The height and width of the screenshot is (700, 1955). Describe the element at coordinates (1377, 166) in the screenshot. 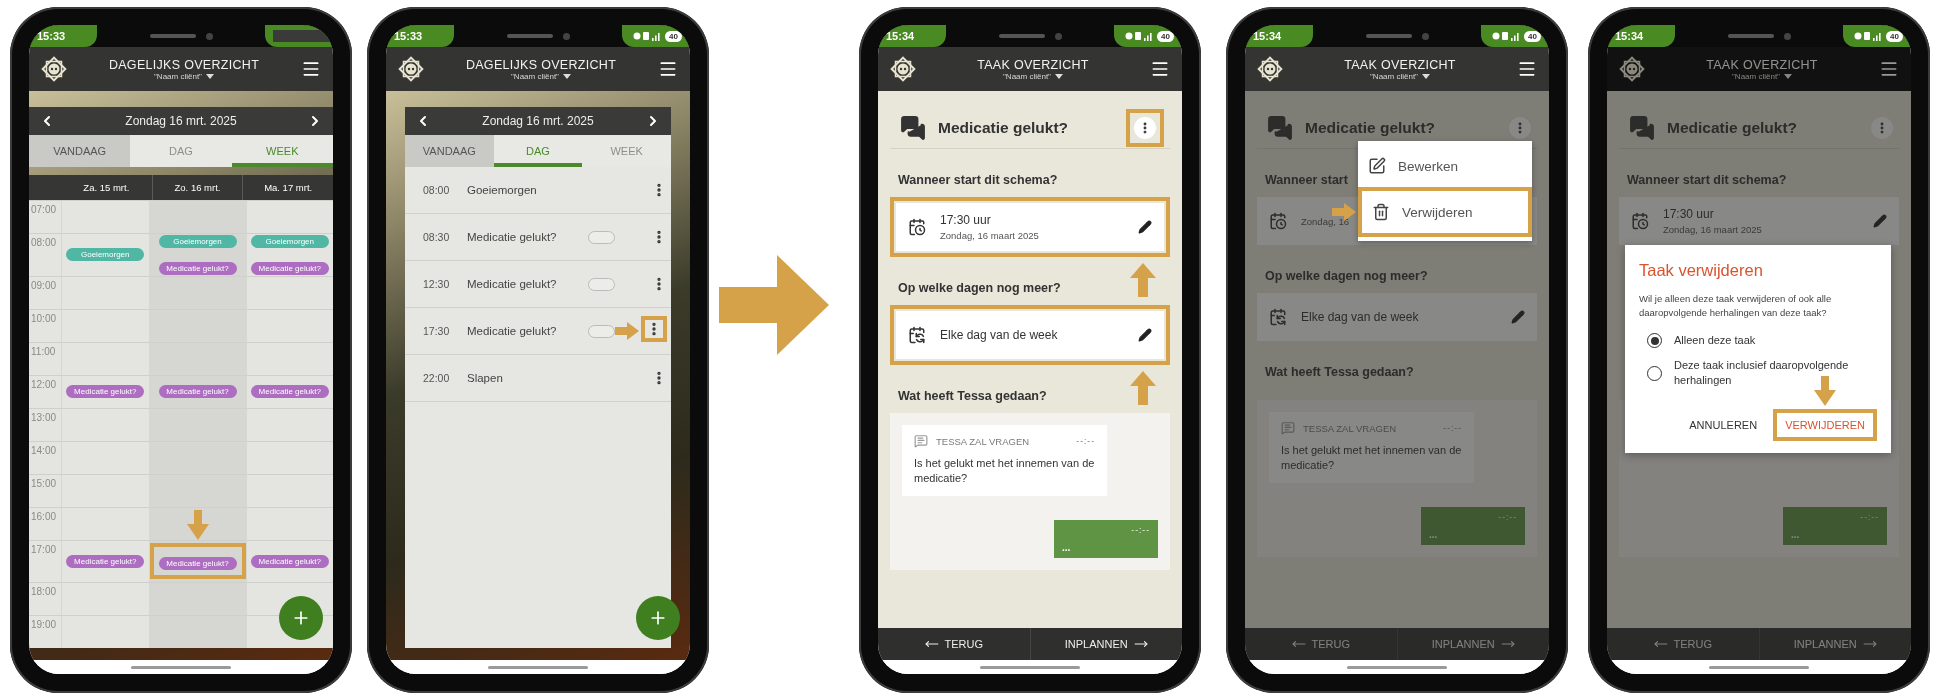

I see `edit-icon` at that location.